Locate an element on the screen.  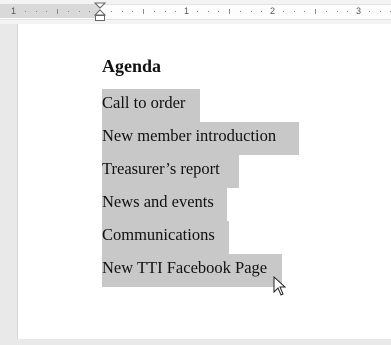
agenda-item: Treasurer’s report is located at coordinates (170, 171).